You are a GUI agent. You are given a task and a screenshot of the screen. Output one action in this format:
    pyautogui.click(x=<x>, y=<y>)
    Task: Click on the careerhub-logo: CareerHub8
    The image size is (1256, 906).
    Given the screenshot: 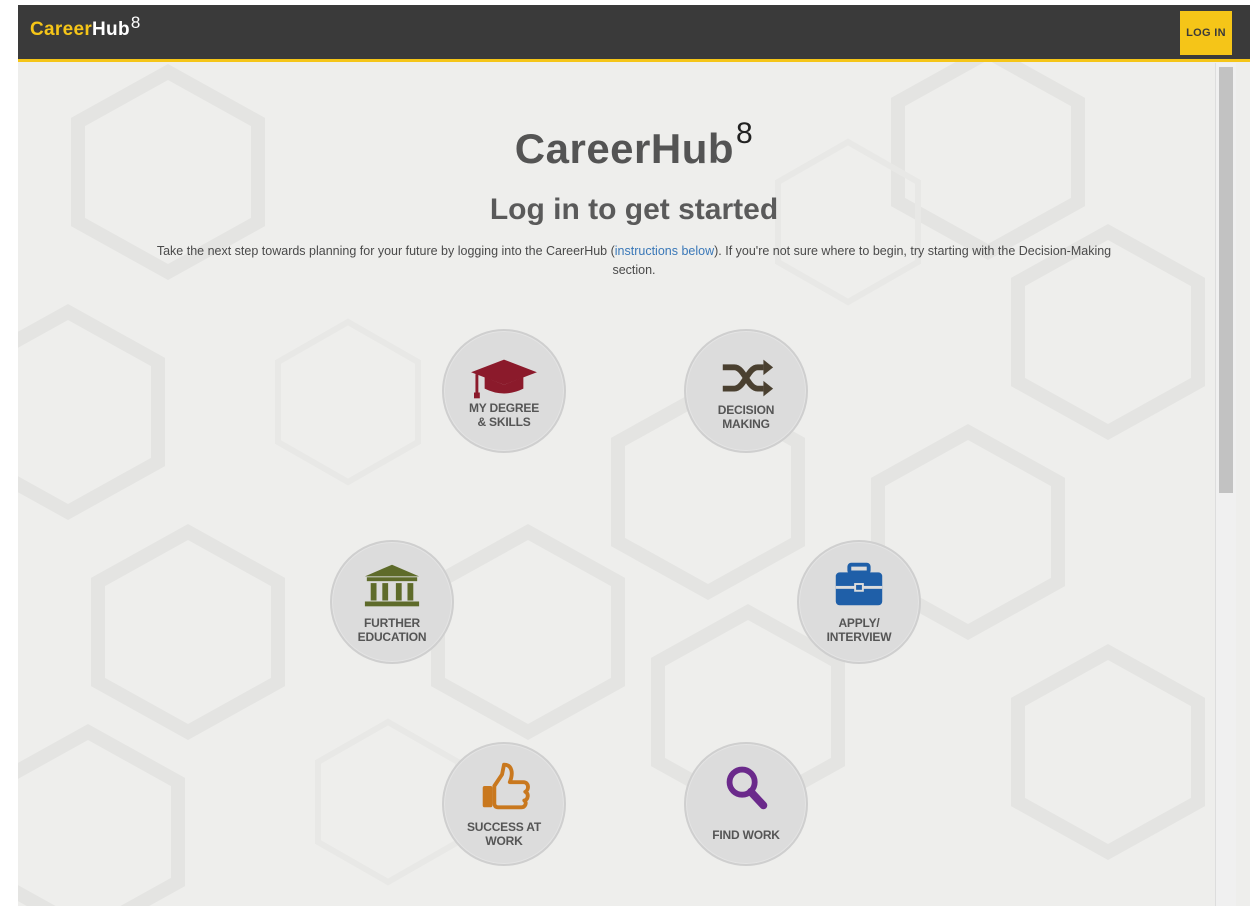 What is the action you would take?
    pyautogui.click(x=634, y=145)
    